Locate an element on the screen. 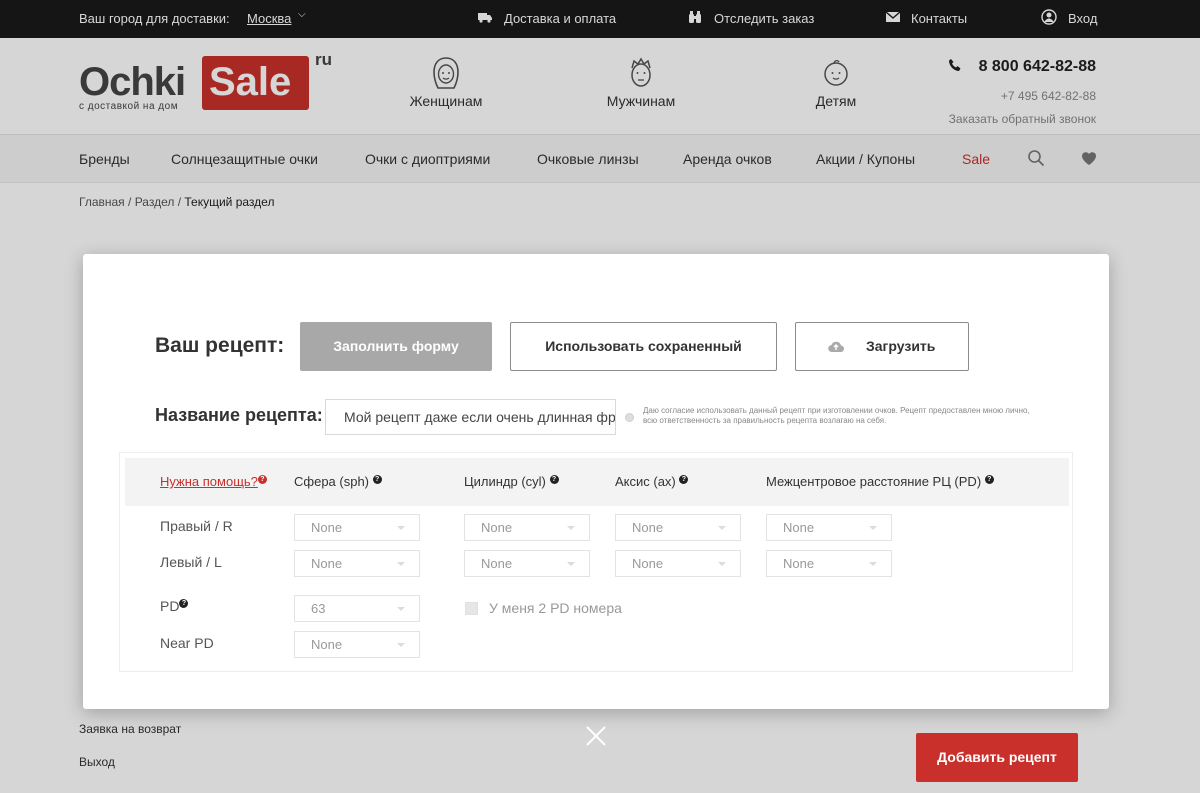 This screenshot has width=1200, height=793. pd-question-icon: ? is located at coordinates (989, 479).